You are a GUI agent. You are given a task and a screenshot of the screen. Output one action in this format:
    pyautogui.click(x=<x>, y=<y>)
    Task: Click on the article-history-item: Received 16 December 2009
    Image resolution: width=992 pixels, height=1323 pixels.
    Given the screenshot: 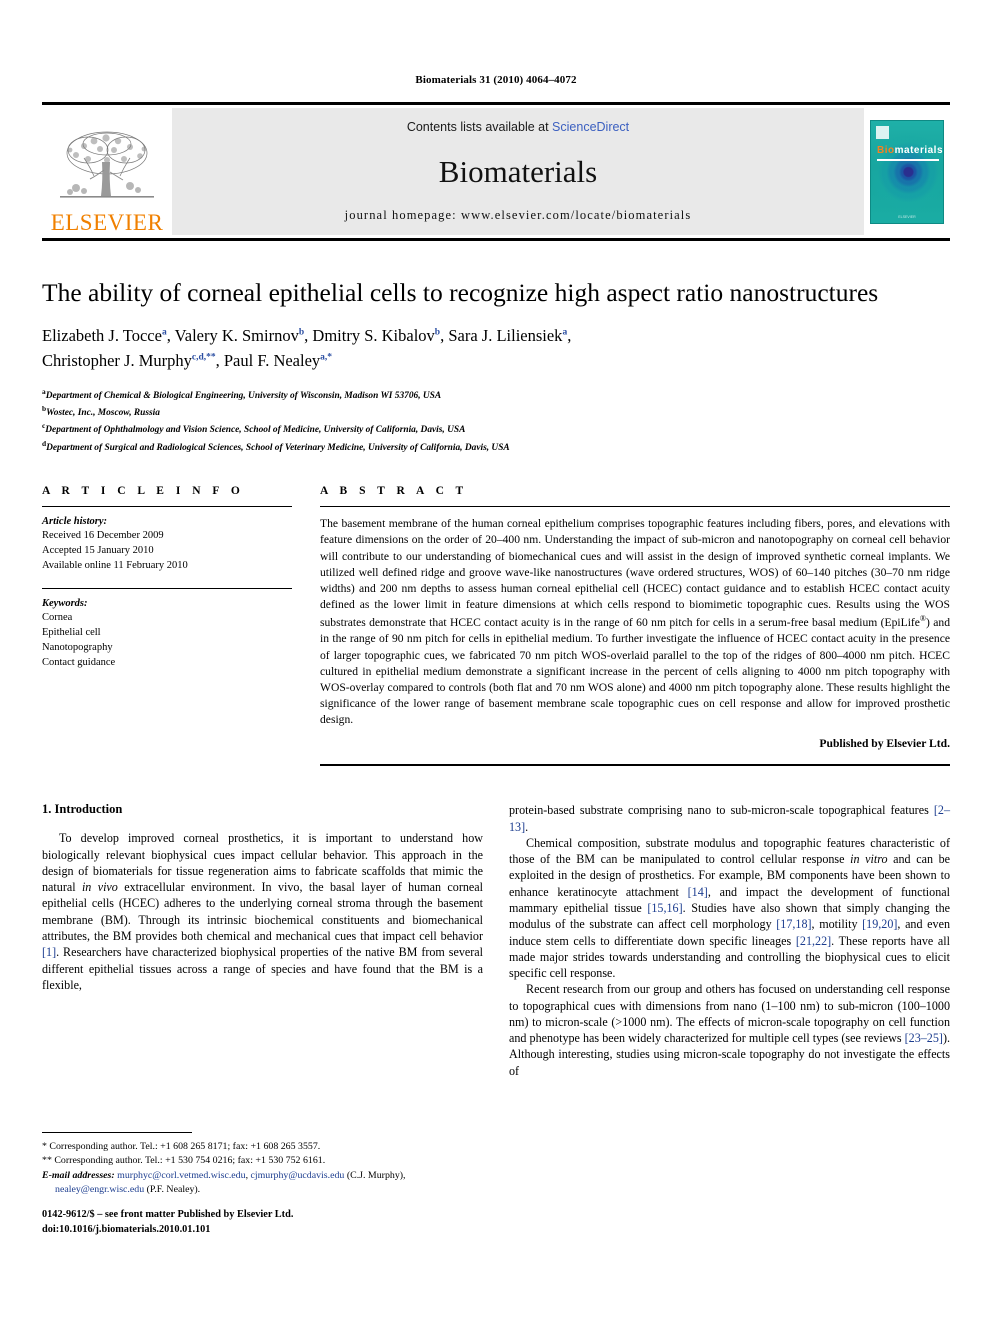 What is the action you would take?
    pyautogui.click(x=103, y=536)
    